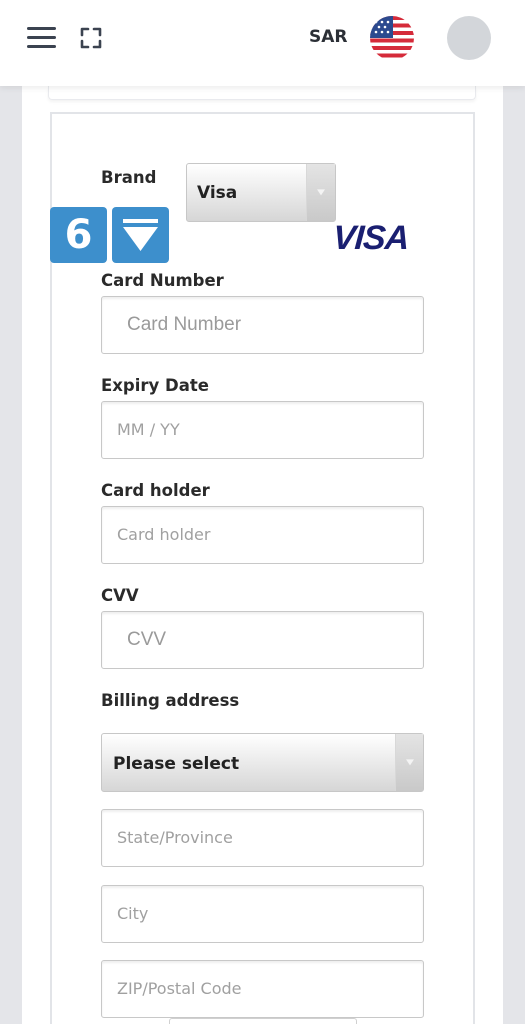  I want to click on next-field-partial, so click(263, 1021).